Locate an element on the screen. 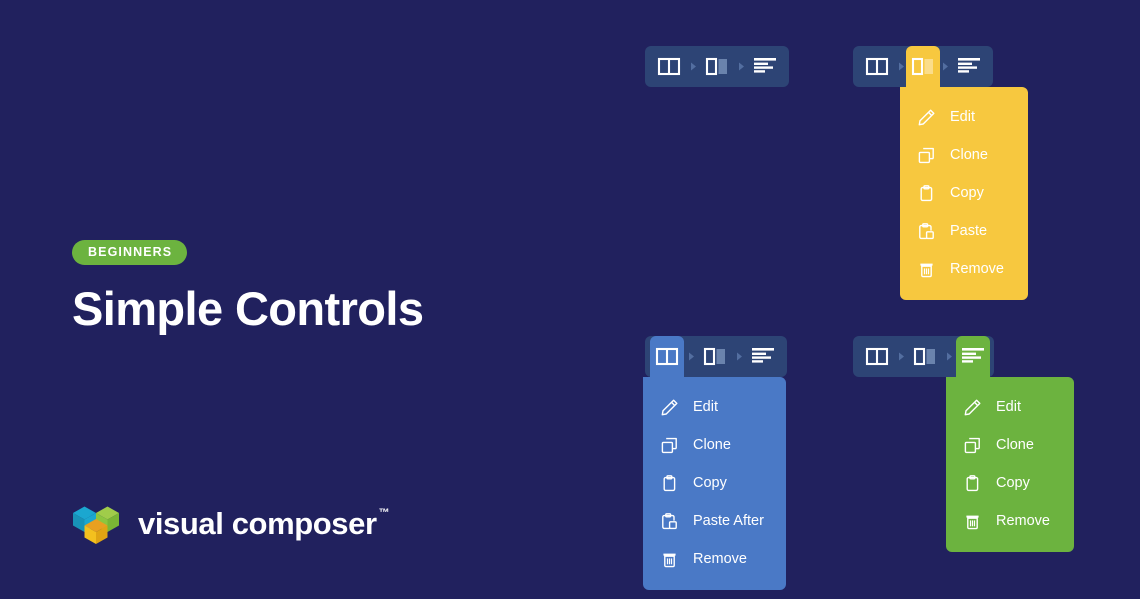  brand-name: visual composer ™ is located at coordinates (264, 523).